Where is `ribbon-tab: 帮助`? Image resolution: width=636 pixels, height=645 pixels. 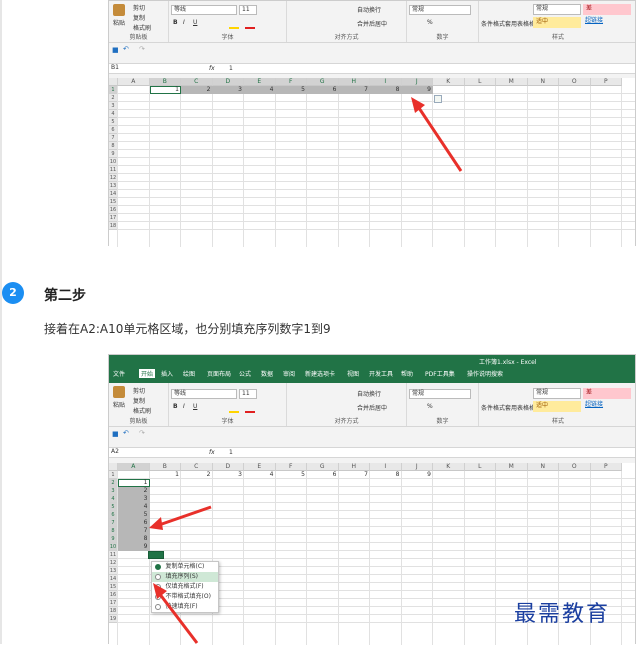
ribbon-tab: 帮助 is located at coordinates (407, 373).